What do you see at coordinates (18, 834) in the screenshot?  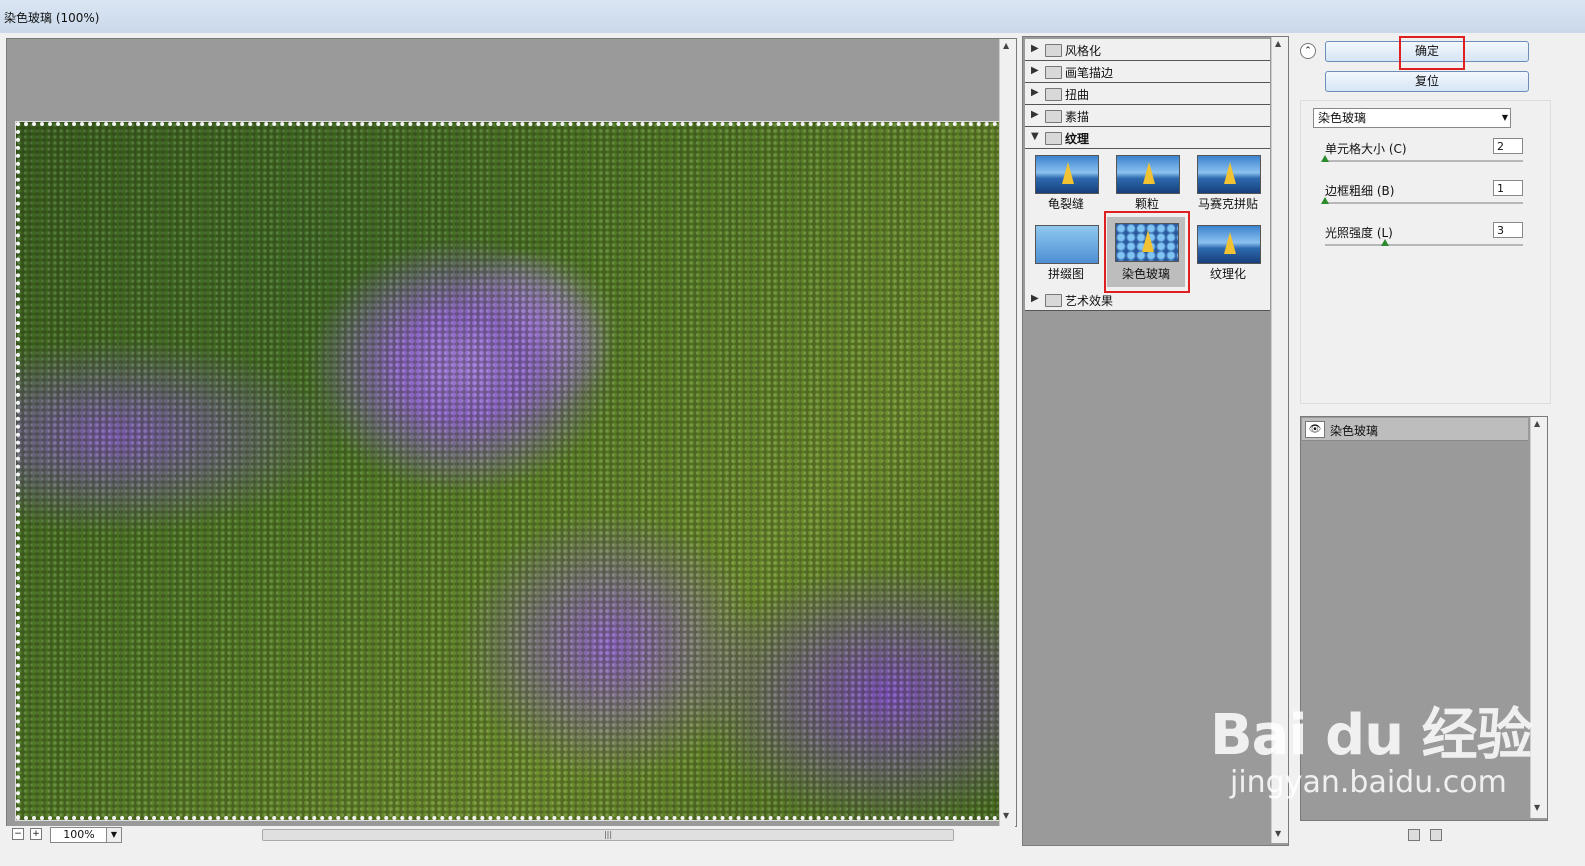 I see `zoom-out-button: −` at bounding box center [18, 834].